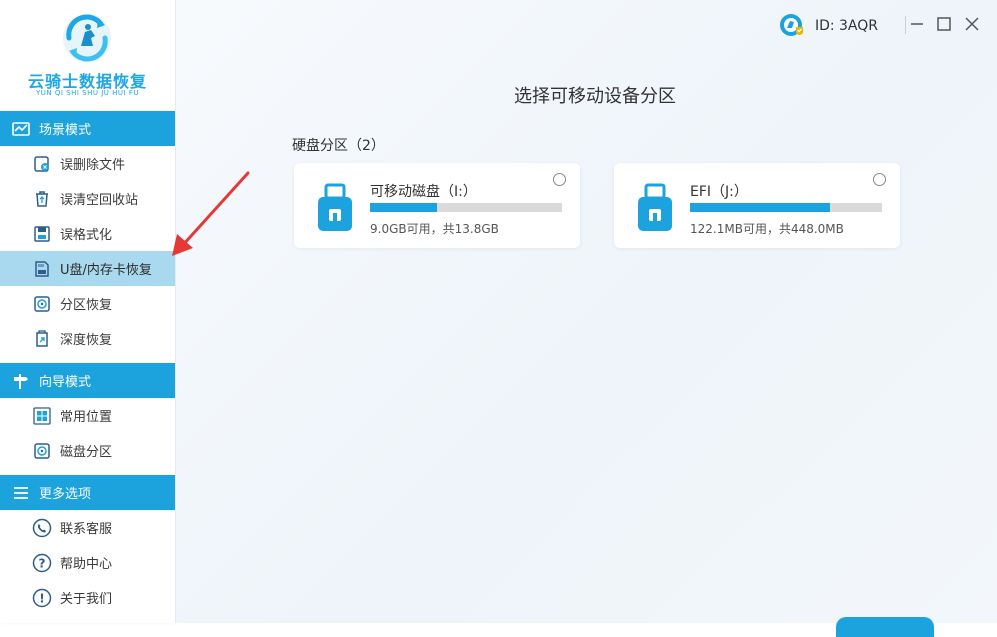 Image resolution: width=997 pixels, height=637 pixels. Describe the element at coordinates (87, 38) in the screenshot. I see `logo-knight-icon` at that location.